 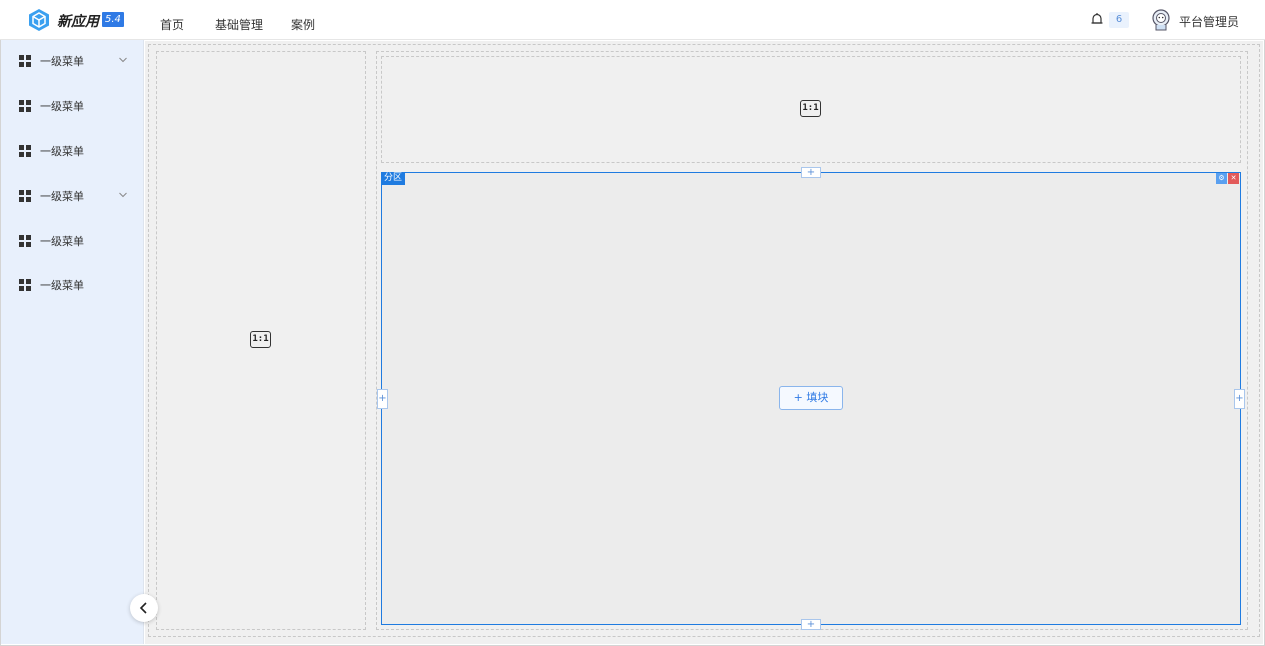 I want to click on sidebar: 一级菜单 一级菜单 一级菜单 一级菜单 一级菜单 一级菜单, so click(x=72, y=342).